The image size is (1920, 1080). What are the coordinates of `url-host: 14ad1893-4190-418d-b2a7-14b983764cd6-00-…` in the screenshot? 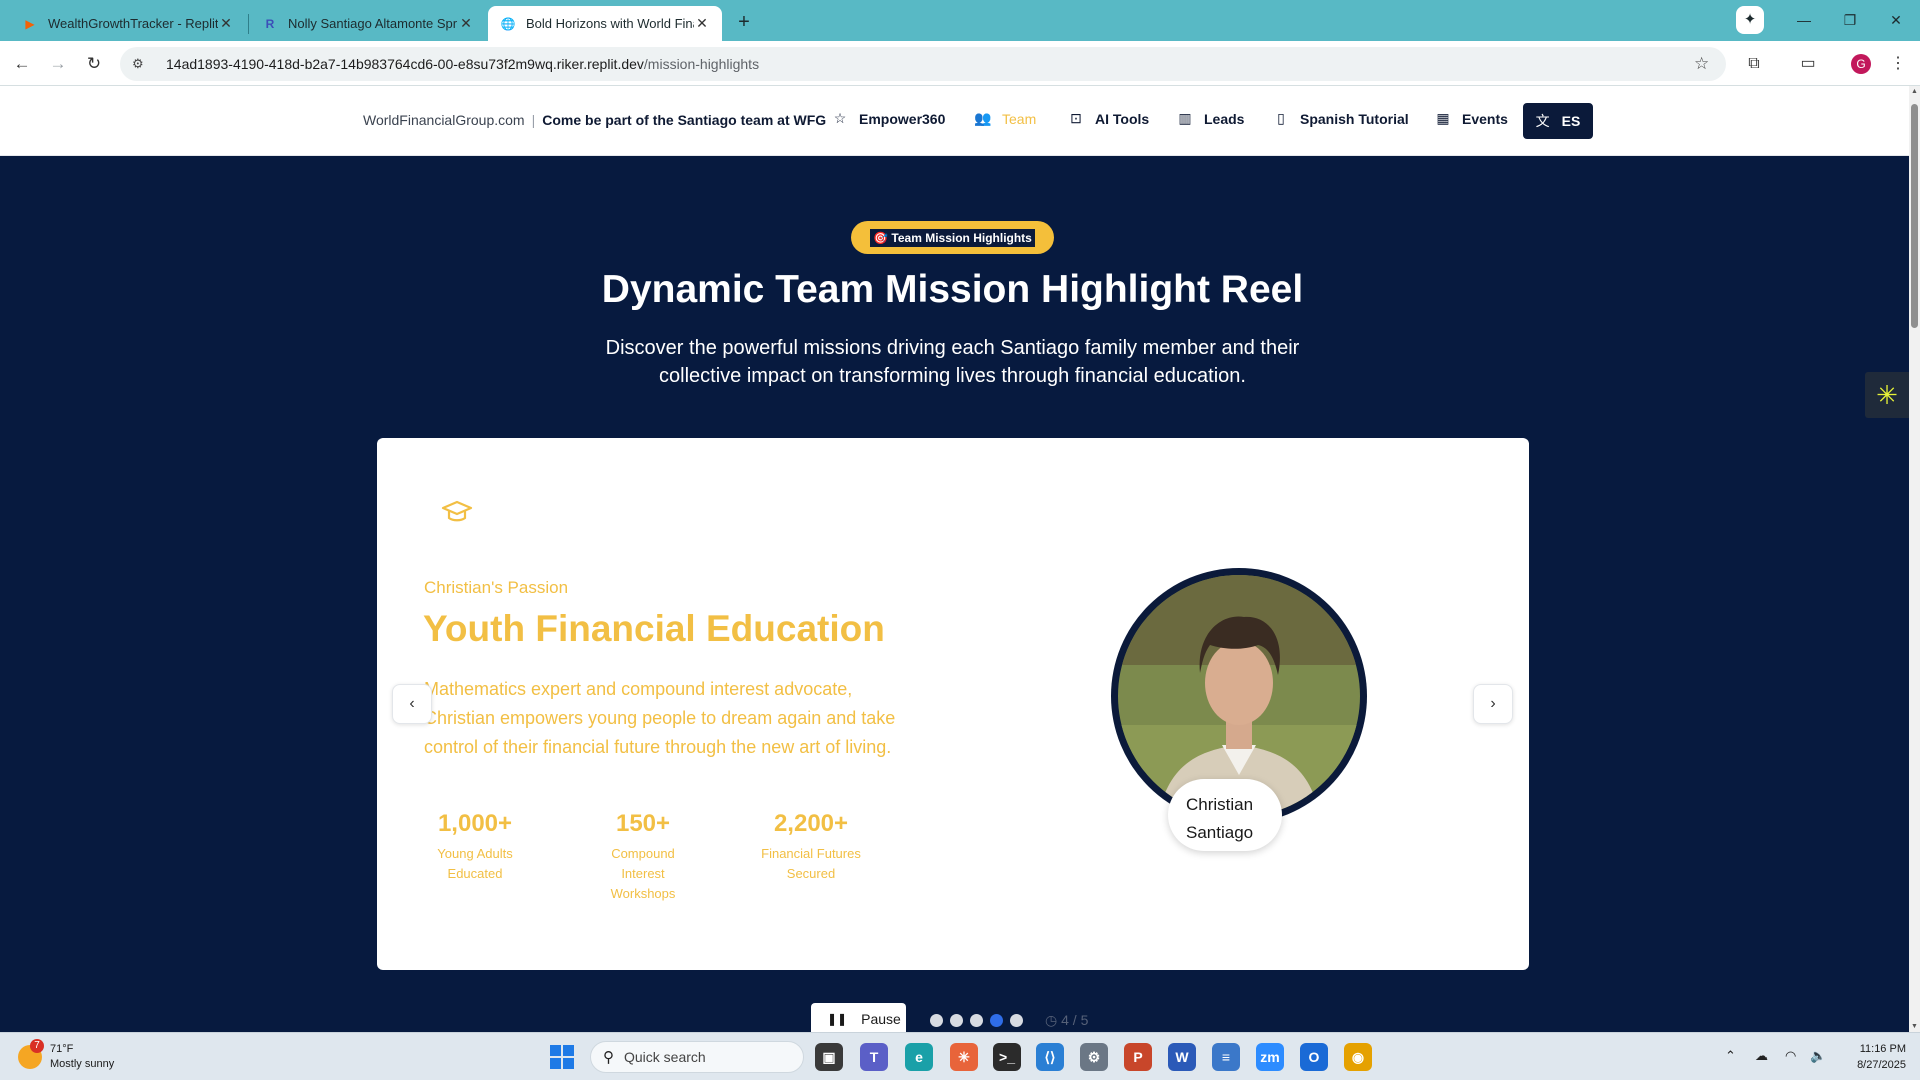 It's located at (405, 64).